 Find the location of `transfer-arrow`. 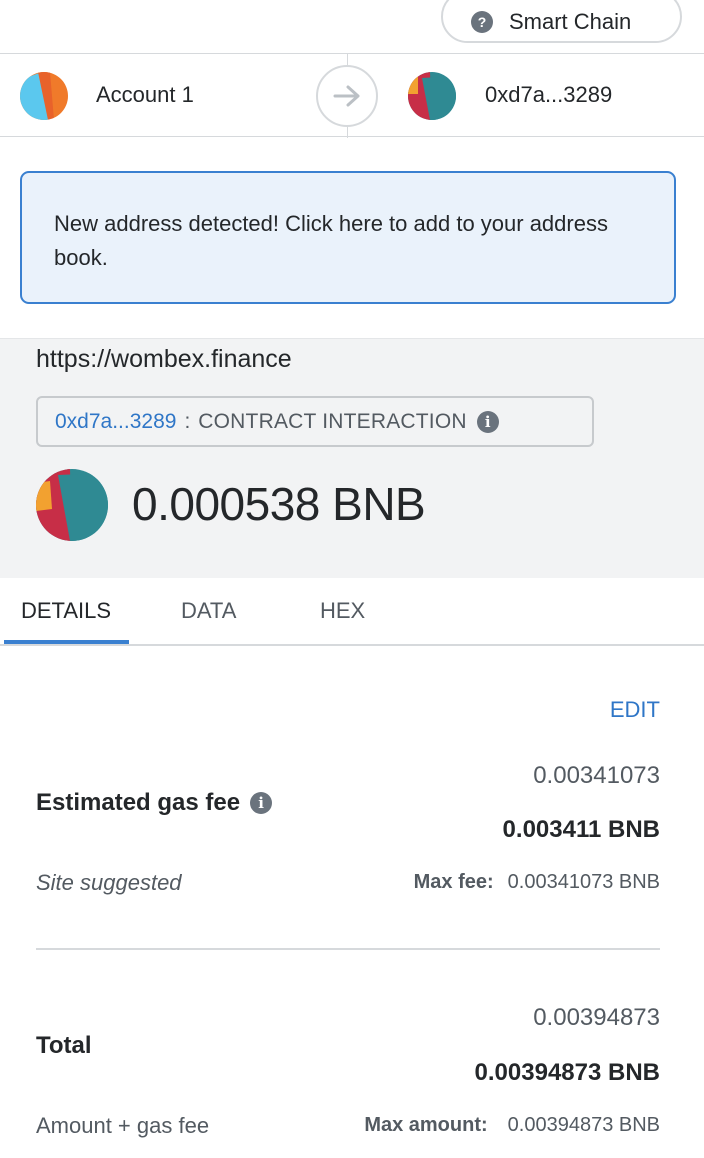

transfer-arrow is located at coordinates (347, 96).